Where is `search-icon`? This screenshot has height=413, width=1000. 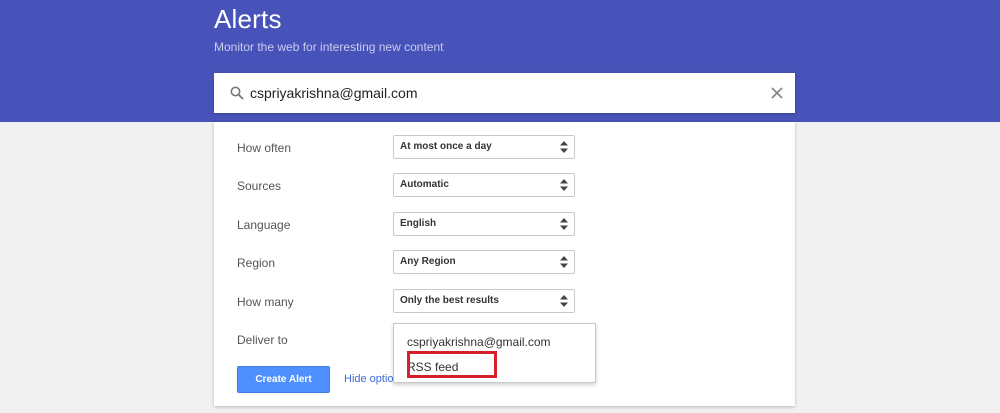
search-icon is located at coordinates (237, 93).